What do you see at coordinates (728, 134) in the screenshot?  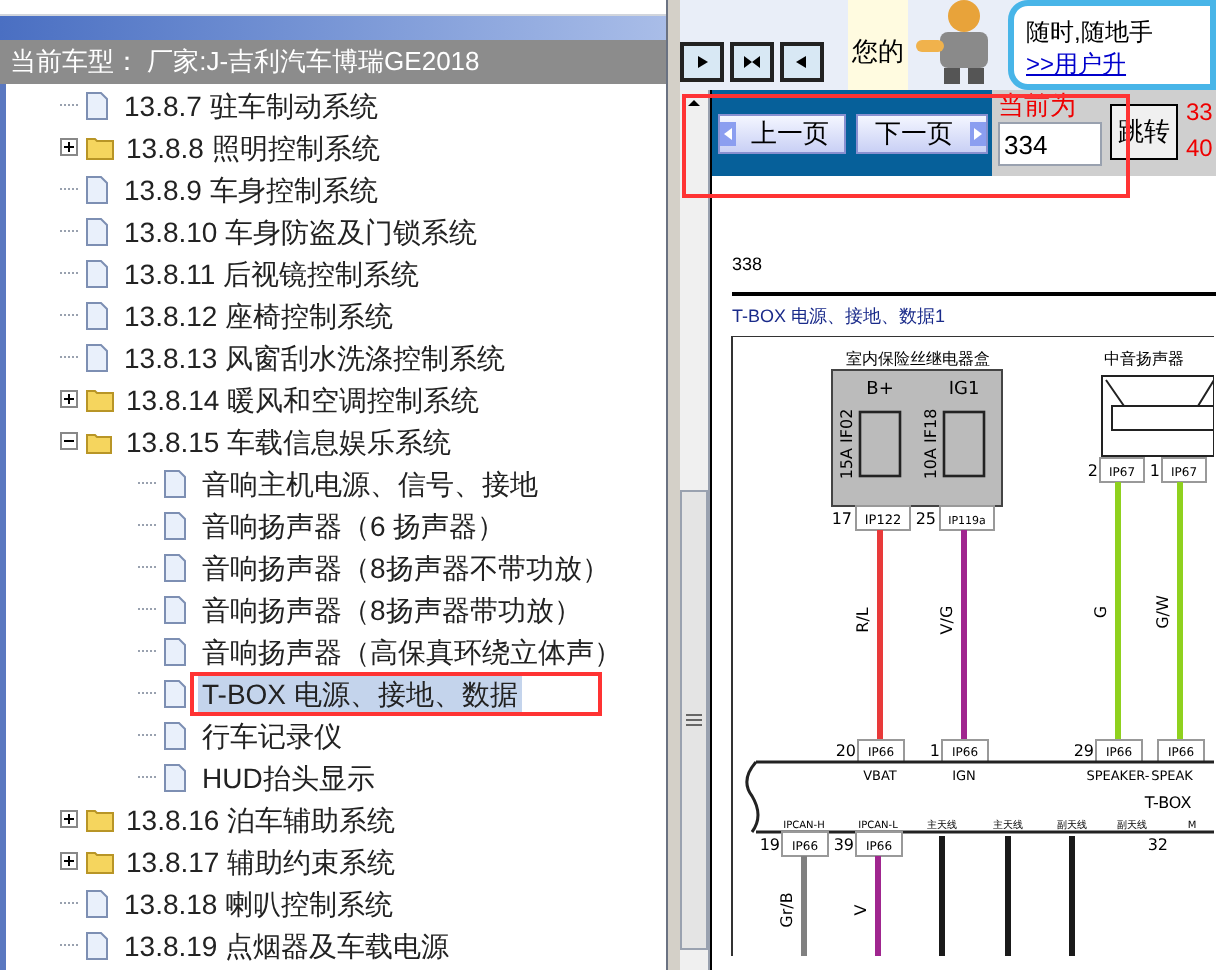 I see `left-arrow-icon` at bounding box center [728, 134].